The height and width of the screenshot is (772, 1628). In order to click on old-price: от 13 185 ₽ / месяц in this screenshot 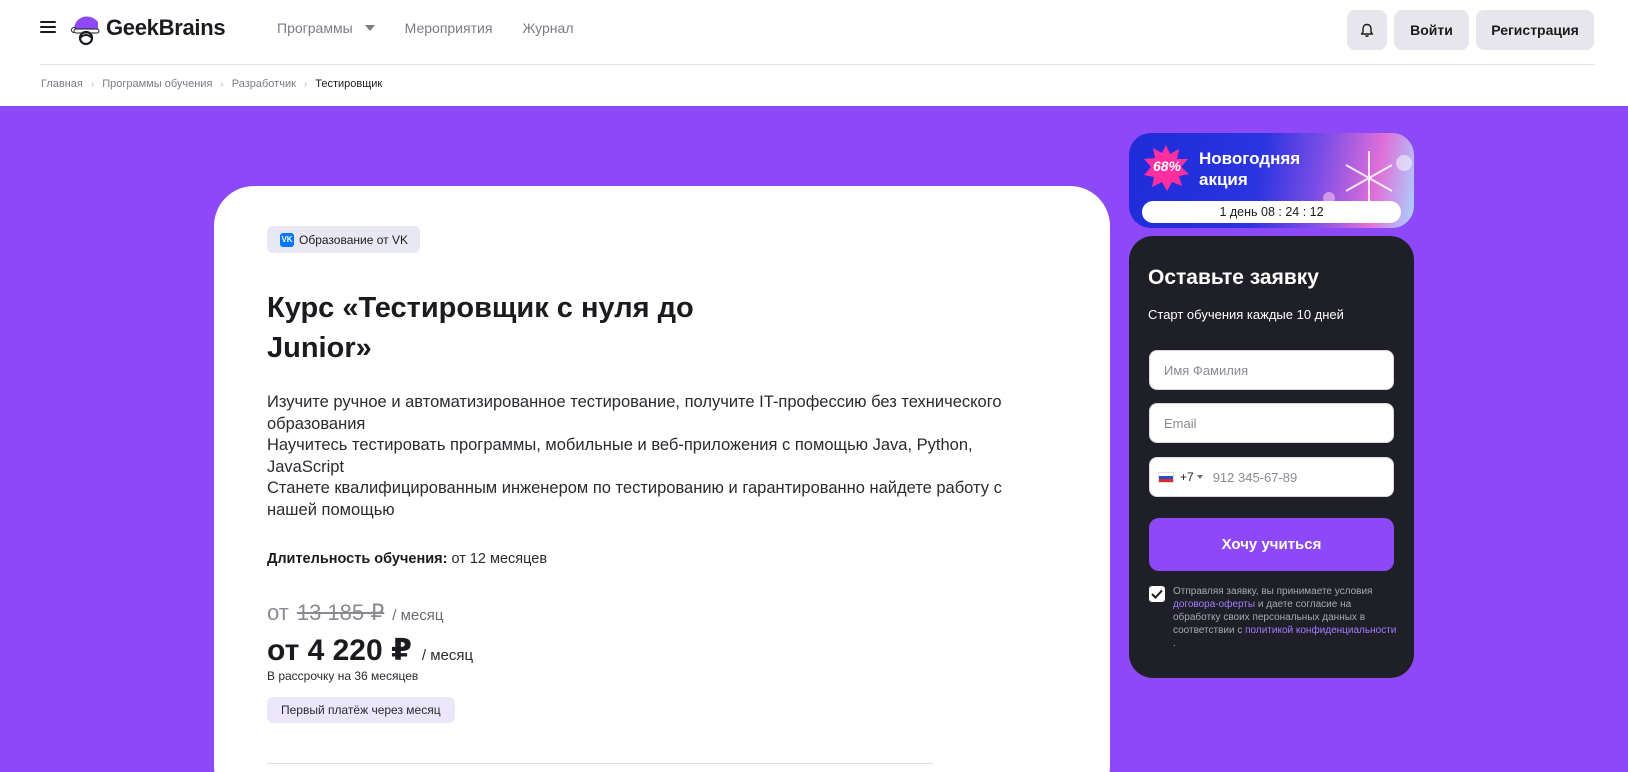, I will do `click(355, 613)`.